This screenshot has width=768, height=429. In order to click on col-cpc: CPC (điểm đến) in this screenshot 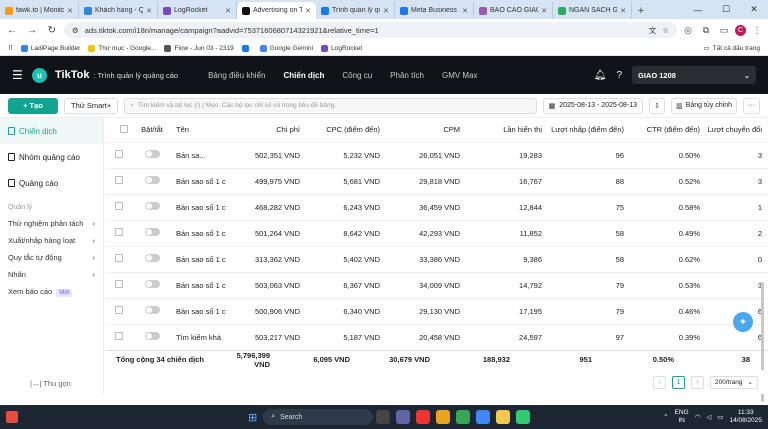, I will do `click(346, 130)`.